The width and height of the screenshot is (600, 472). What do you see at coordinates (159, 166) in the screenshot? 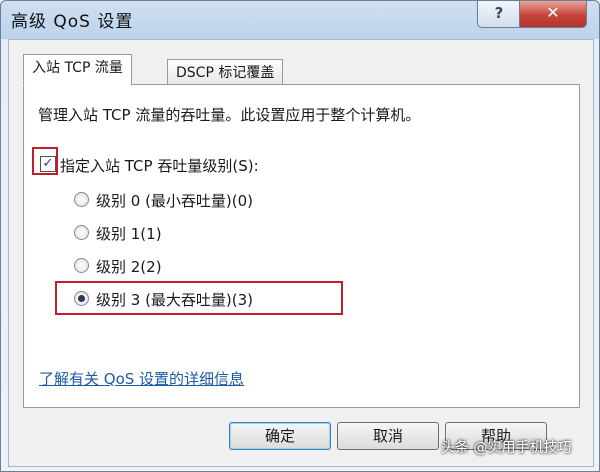
I see `throughput-checkbox-label: 指定入站 TCP 吞吐量级别(S):` at bounding box center [159, 166].